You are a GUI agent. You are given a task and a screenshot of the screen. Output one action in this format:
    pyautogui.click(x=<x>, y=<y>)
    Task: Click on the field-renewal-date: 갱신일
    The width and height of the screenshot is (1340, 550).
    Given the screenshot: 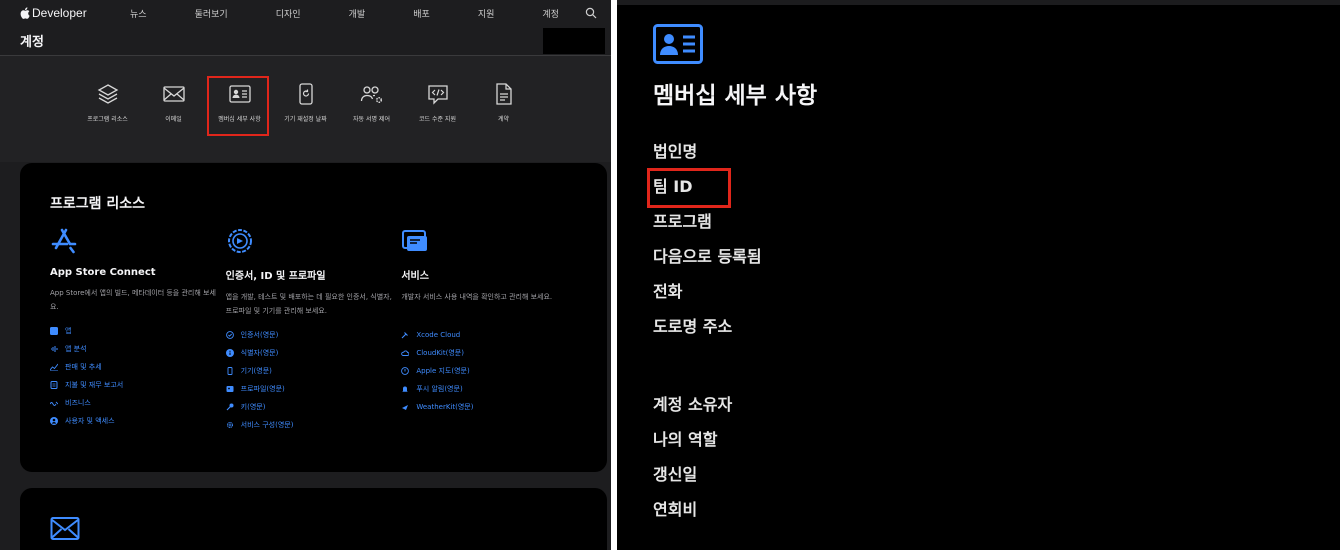 What is the action you would take?
    pyautogui.click(x=675, y=474)
    